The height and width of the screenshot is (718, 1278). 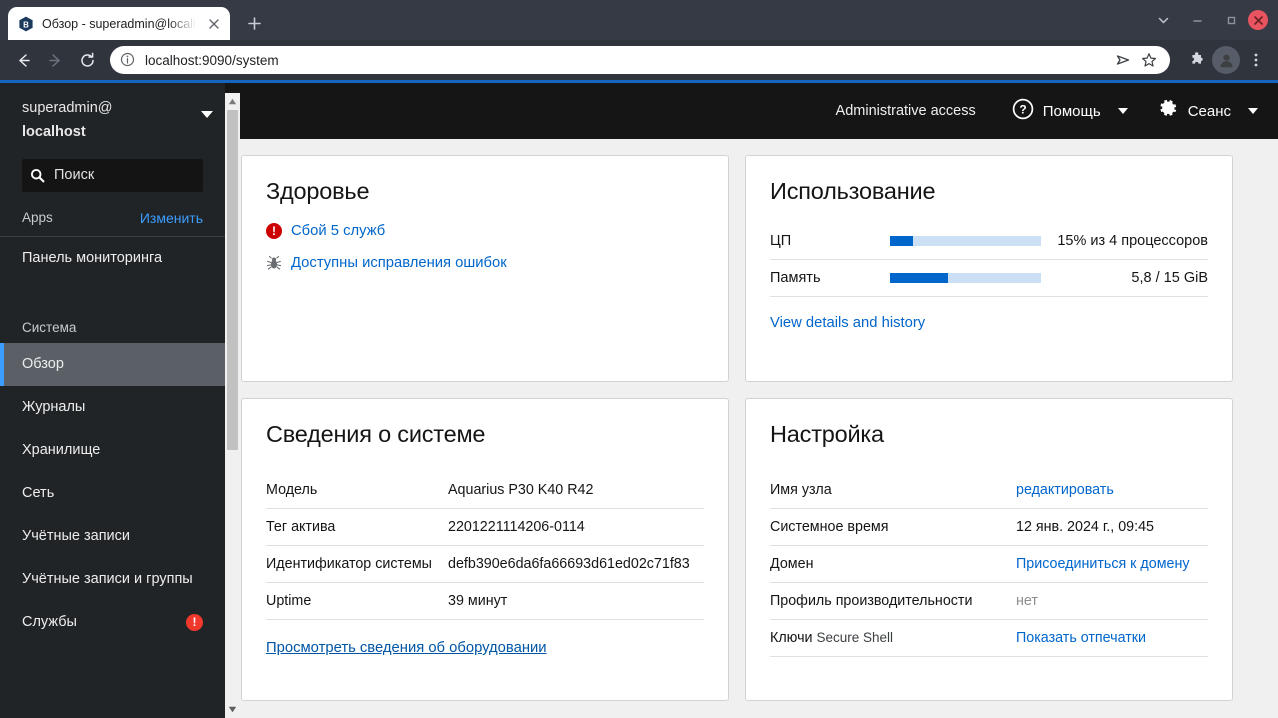 I want to click on row-key: Uptime, so click(x=289, y=601).